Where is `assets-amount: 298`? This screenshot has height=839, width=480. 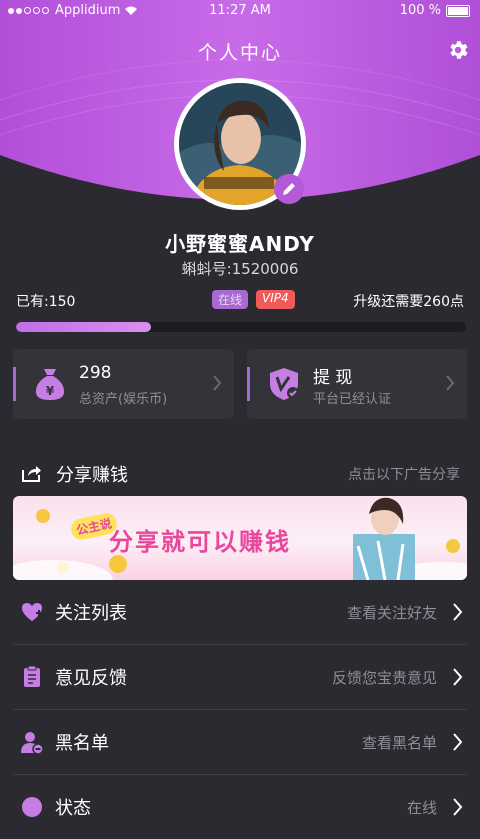 assets-amount: 298 is located at coordinates (95, 373).